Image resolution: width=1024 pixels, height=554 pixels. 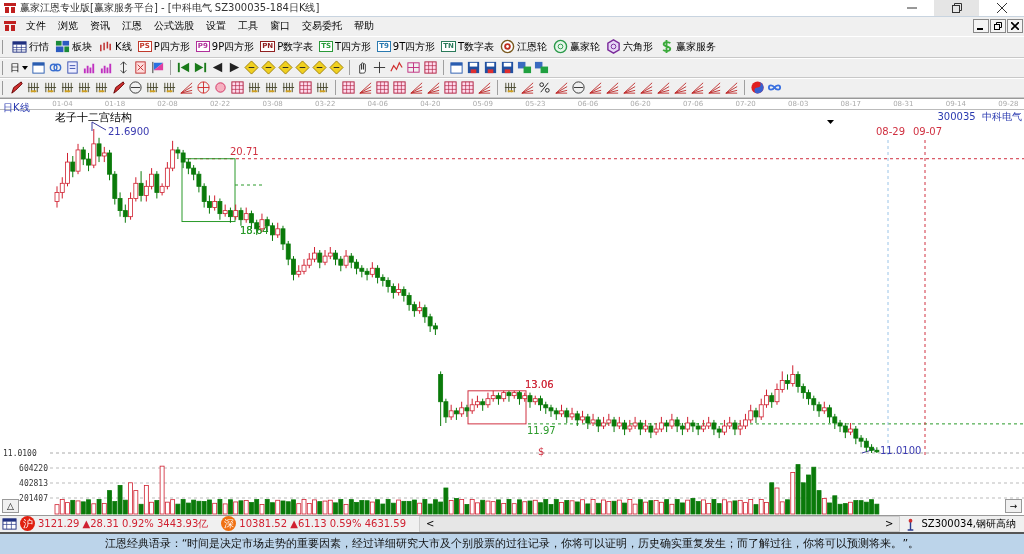 I want to click on child-minimize-button, so click(x=981, y=26).